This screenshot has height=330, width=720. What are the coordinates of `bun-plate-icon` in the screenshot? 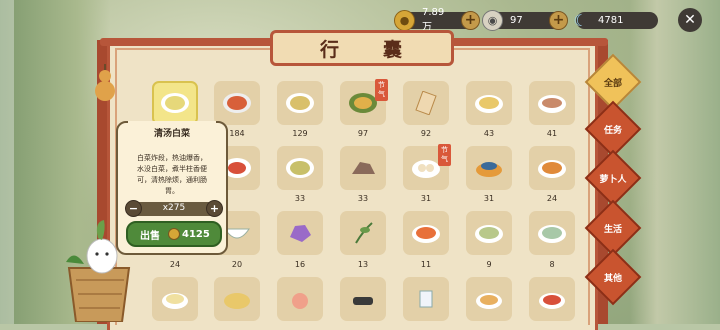 It's located at (426, 169).